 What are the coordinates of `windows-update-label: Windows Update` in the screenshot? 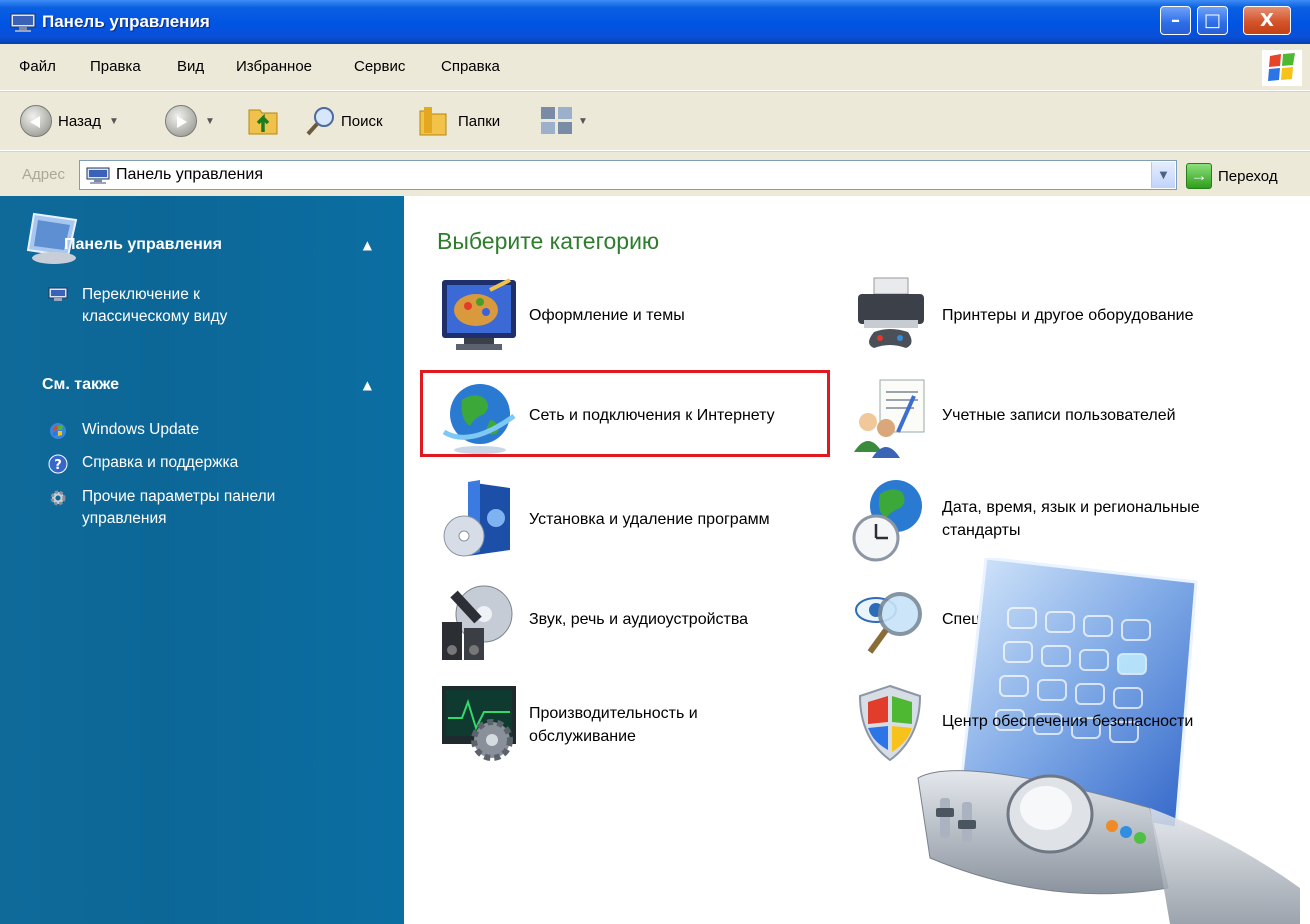 It's located at (141, 429).